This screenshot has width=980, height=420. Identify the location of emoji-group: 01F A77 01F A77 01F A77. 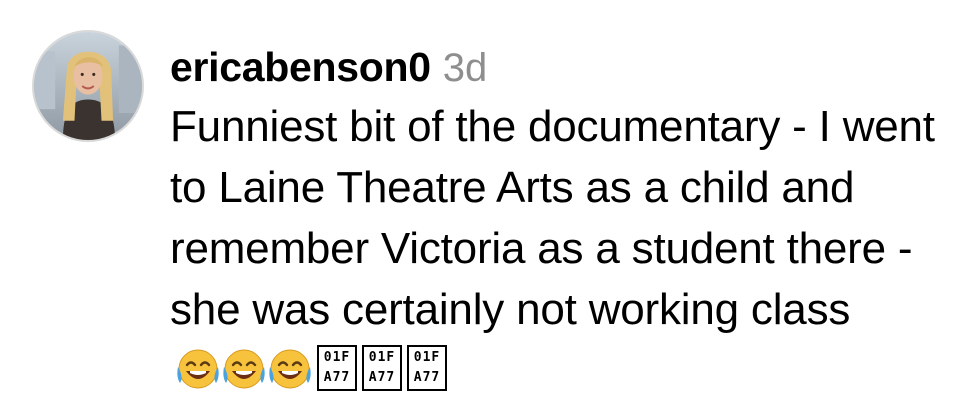
(311, 368).